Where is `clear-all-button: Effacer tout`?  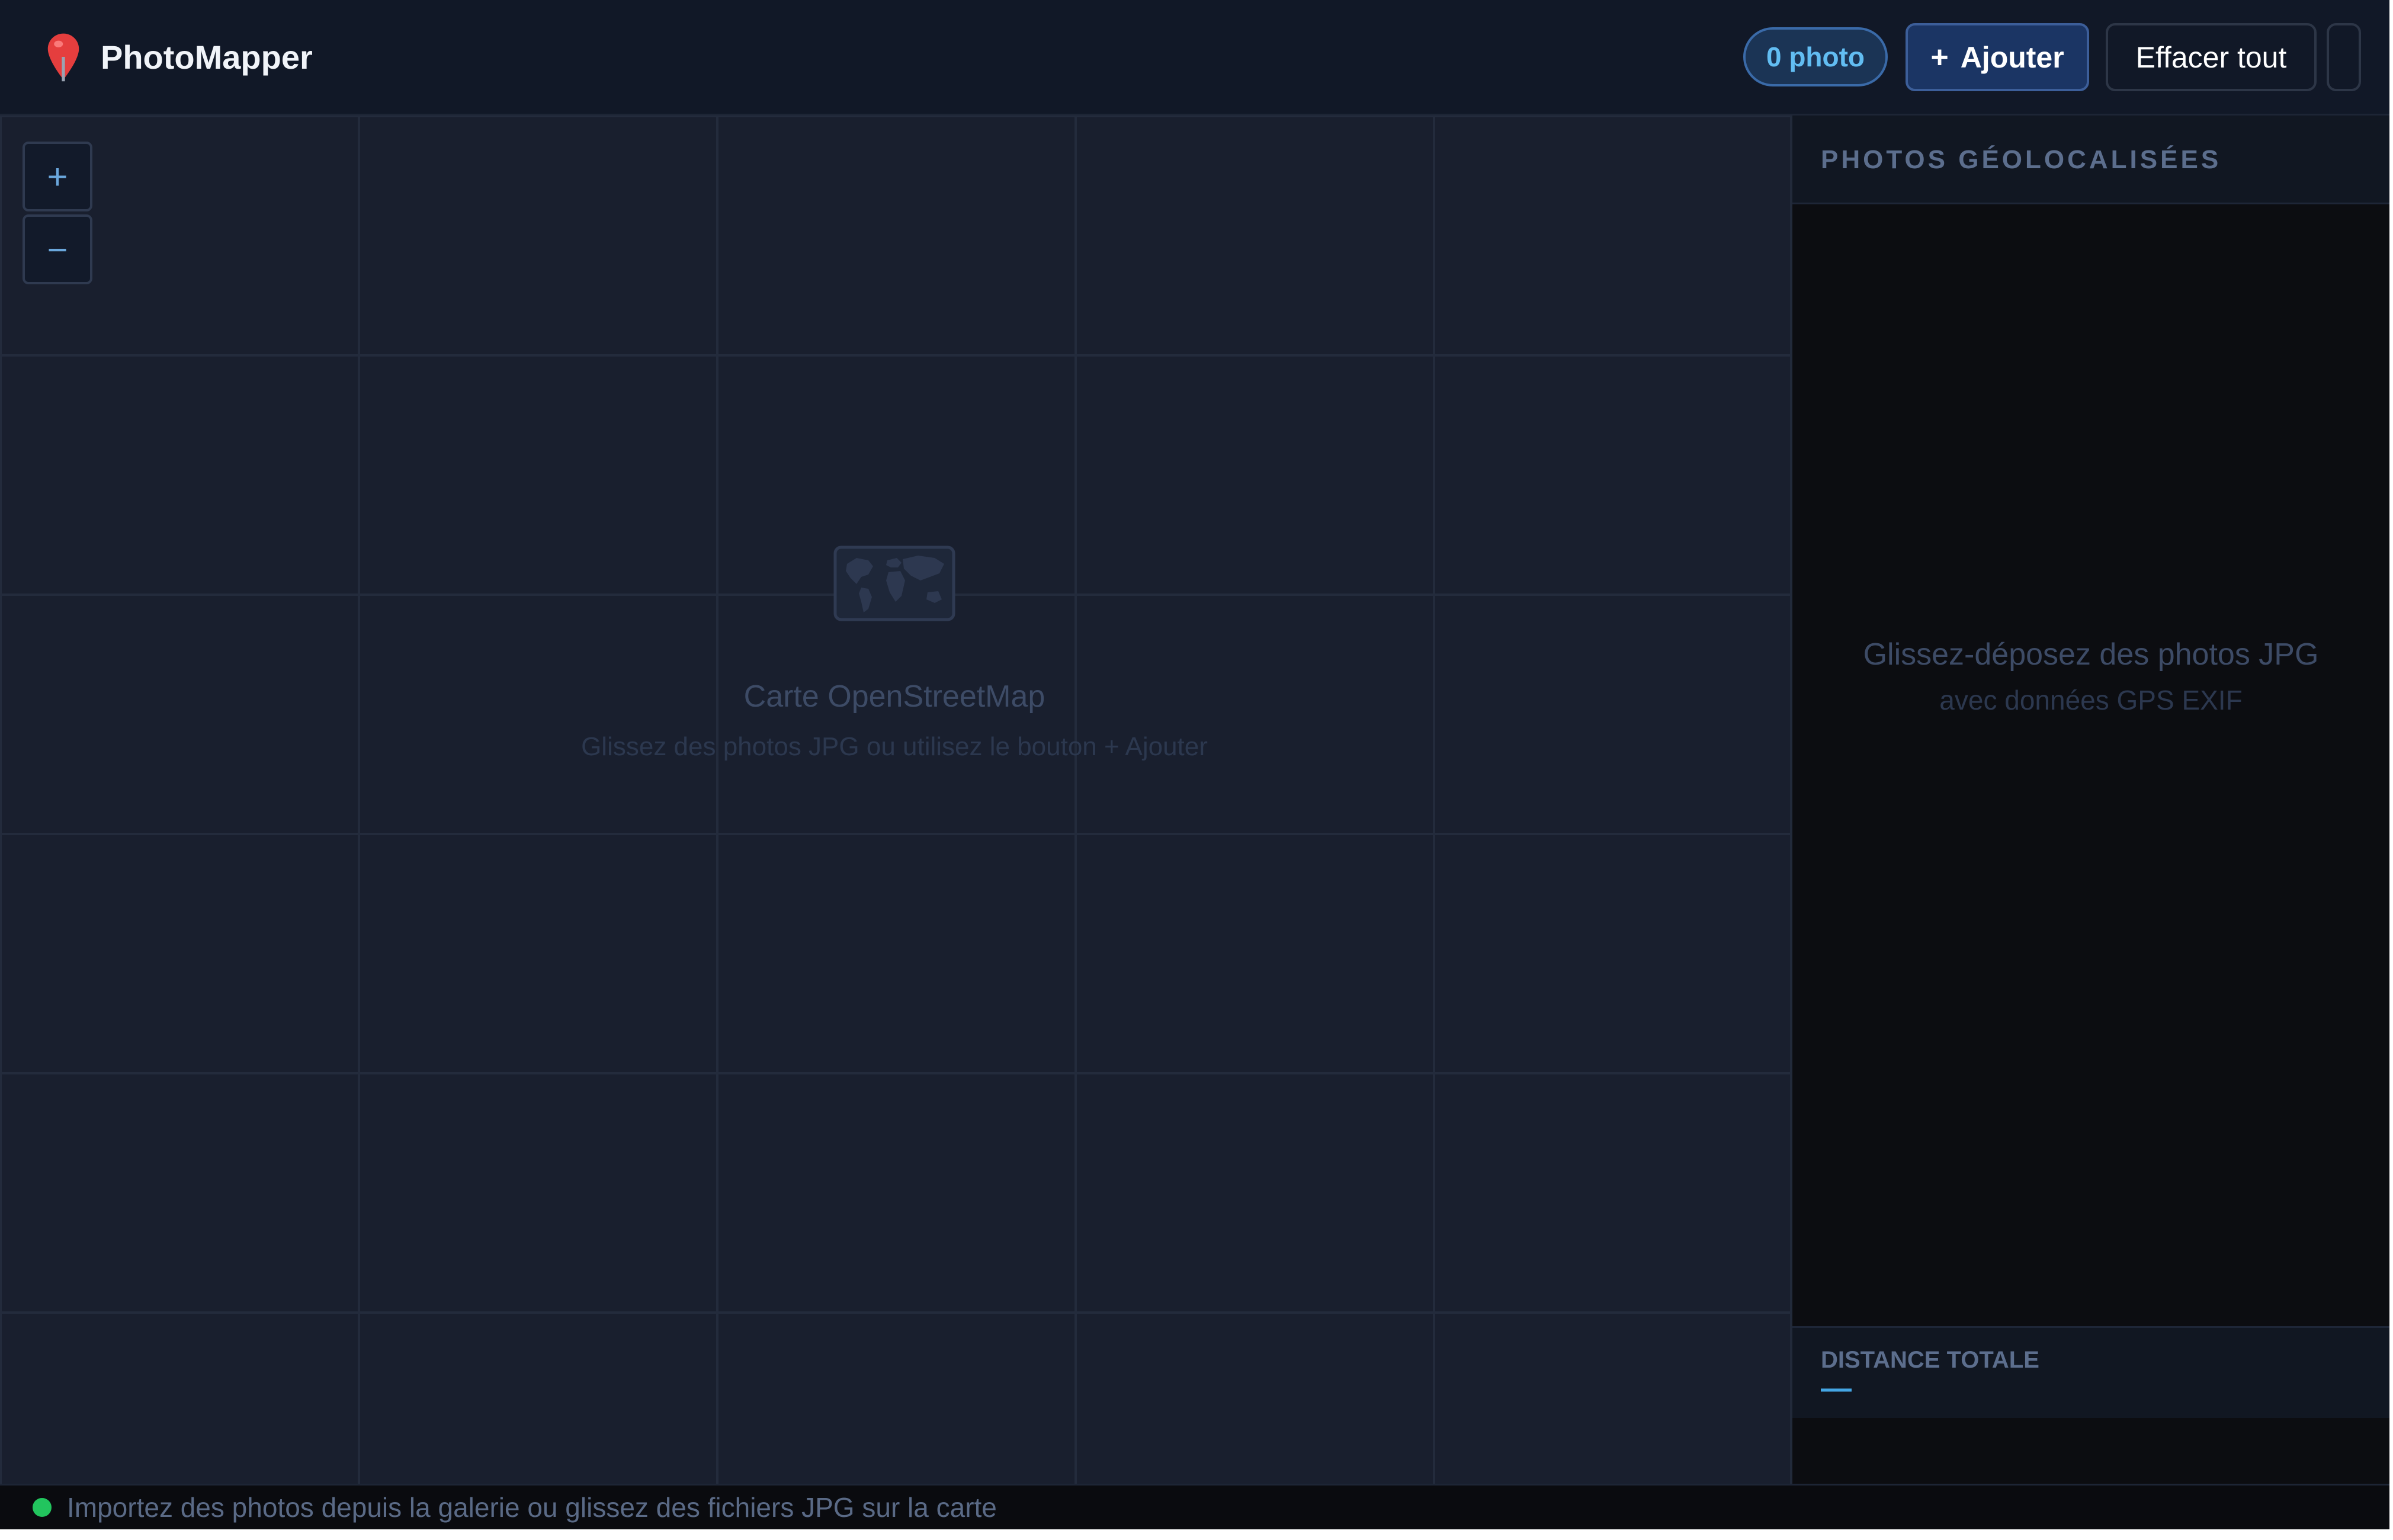
clear-all-button: Effacer tout is located at coordinates (2211, 57).